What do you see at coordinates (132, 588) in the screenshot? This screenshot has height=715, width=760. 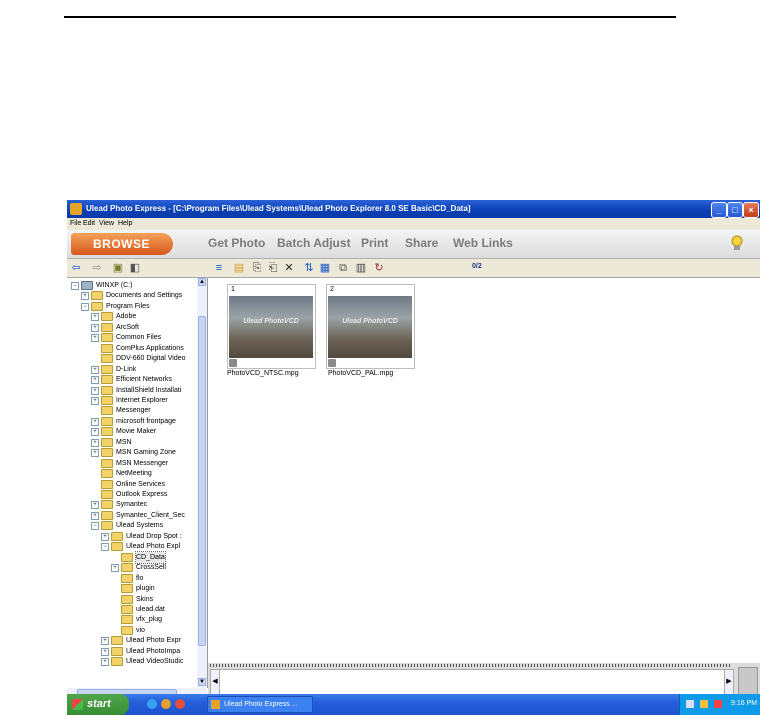 I see `tree-item: plugin` at bounding box center [132, 588].